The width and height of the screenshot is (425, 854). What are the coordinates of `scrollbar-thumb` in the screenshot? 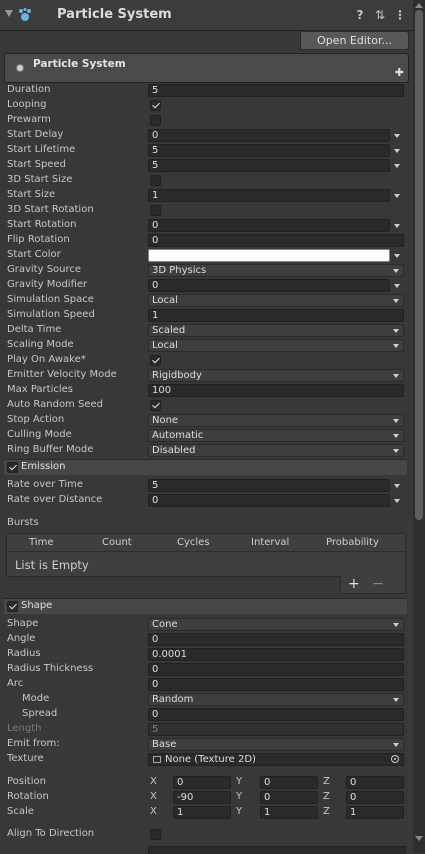 It's located at (419, 265).